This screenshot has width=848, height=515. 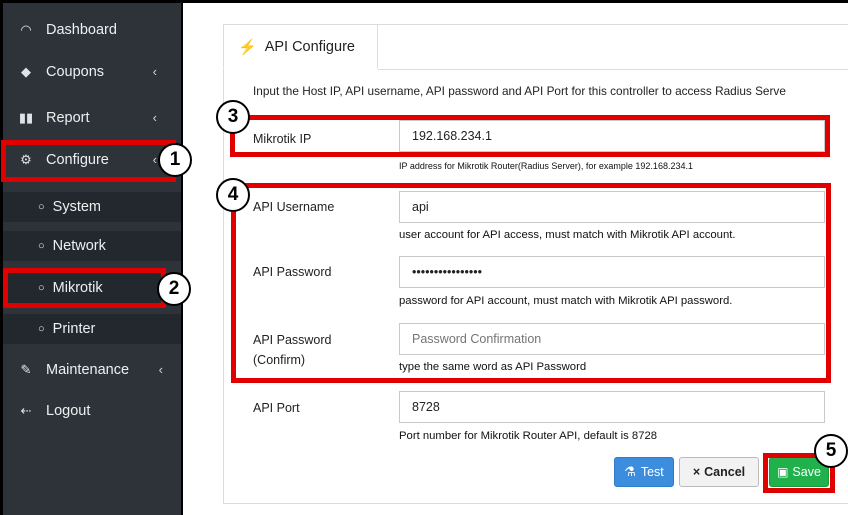 I want to click on sidebar-subitem-network: ○ Network, so click(x=92, y=246).